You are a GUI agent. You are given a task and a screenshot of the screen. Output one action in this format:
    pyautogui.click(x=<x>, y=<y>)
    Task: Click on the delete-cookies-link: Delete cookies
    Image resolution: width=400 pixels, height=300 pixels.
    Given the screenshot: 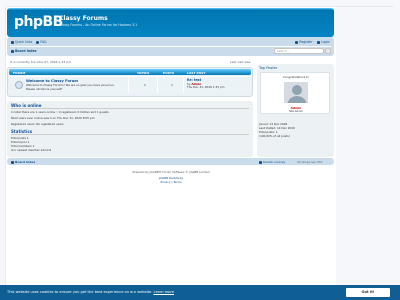 What is the action you would take?
    pyautogui.click(x=272, y=162)
    